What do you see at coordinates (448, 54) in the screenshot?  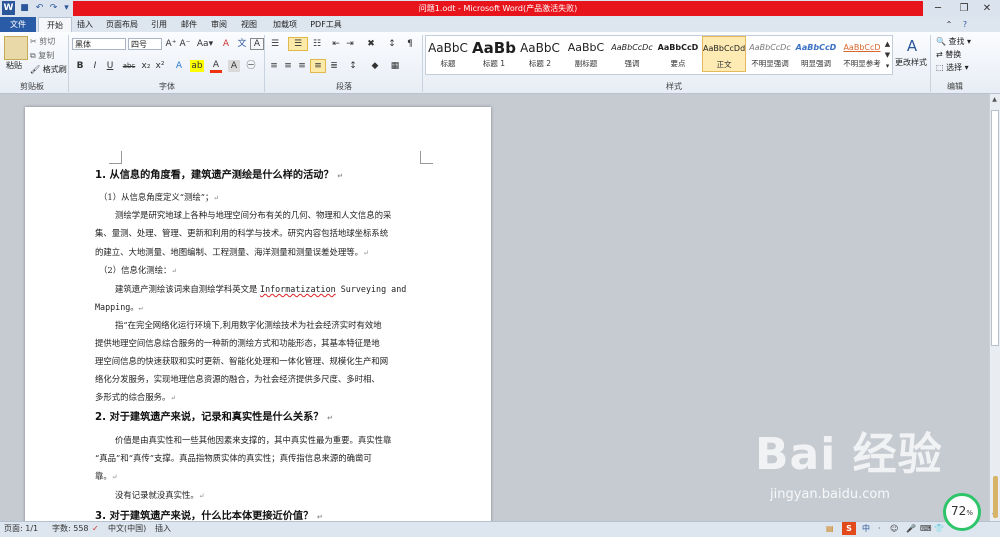 I see `style-title: AaBbC 标题` at bounding box center [448, 54].